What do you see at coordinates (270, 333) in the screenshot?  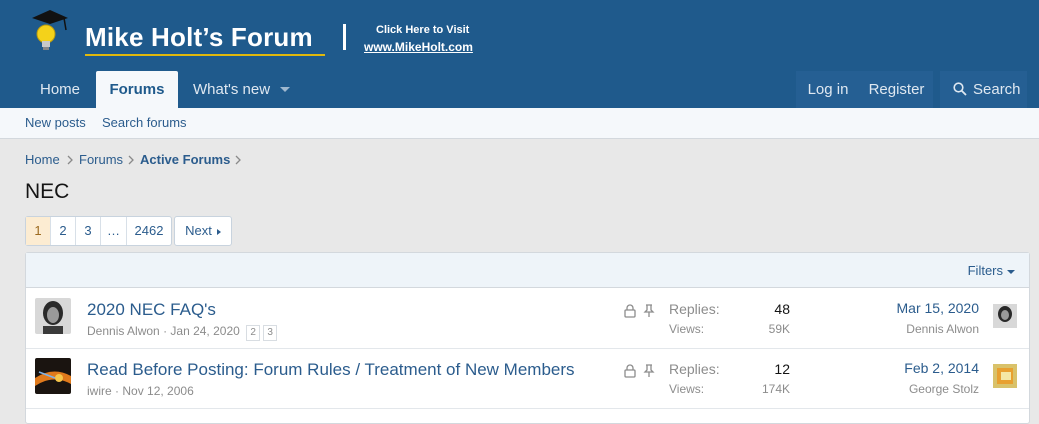 I see `mini-page-link: 3` at bounding box center [270, 333].